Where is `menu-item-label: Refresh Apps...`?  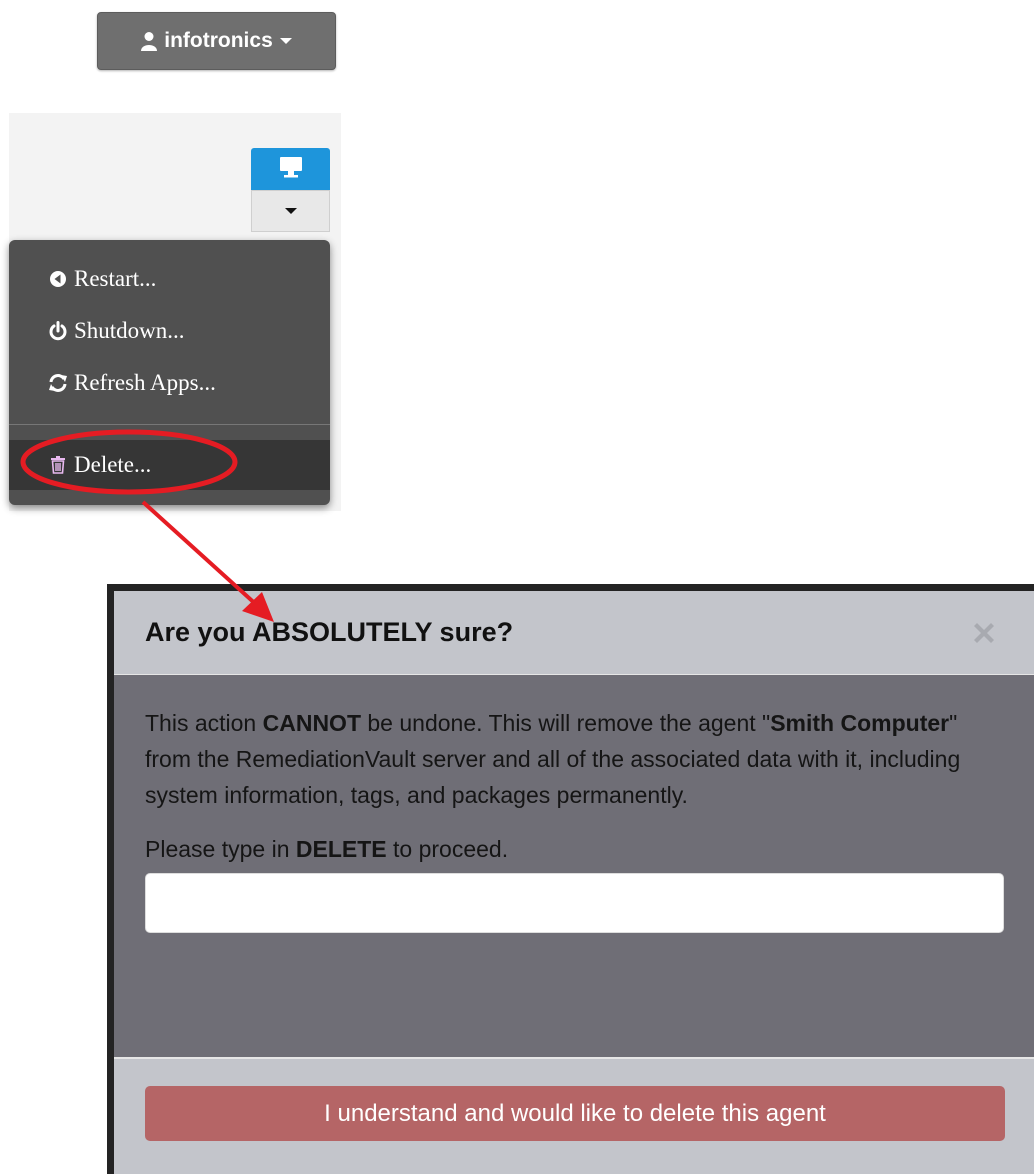 menu-item-label: Refresh Apps... is located at coordinates (145, 382).